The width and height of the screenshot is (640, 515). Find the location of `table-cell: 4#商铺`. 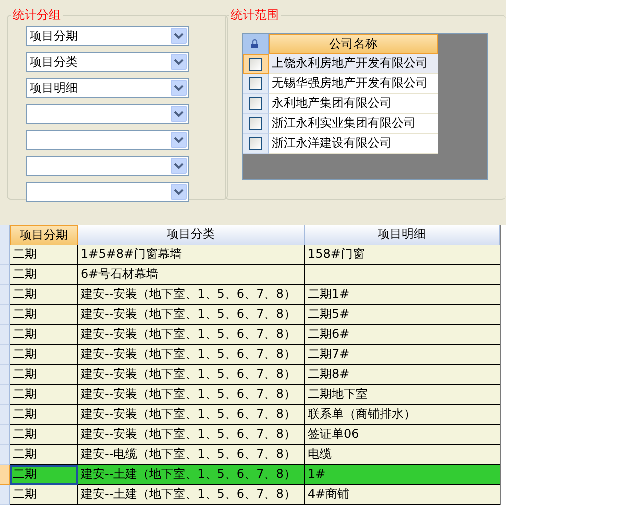

table-cell: 4#商铺 is located at coordinates (402, 495).